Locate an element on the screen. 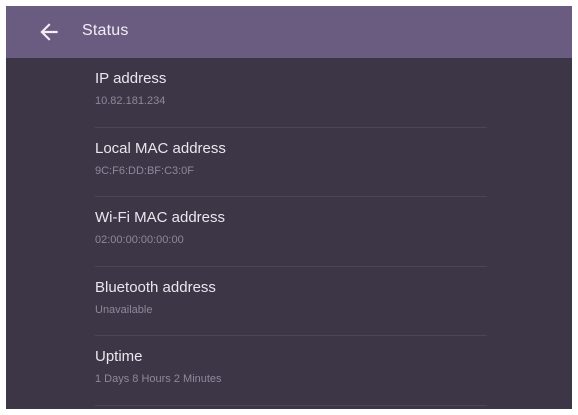 This screenshot has height=415, width=578. item-title: Wi-Fi MAC address is located at coordinates (160, 217).